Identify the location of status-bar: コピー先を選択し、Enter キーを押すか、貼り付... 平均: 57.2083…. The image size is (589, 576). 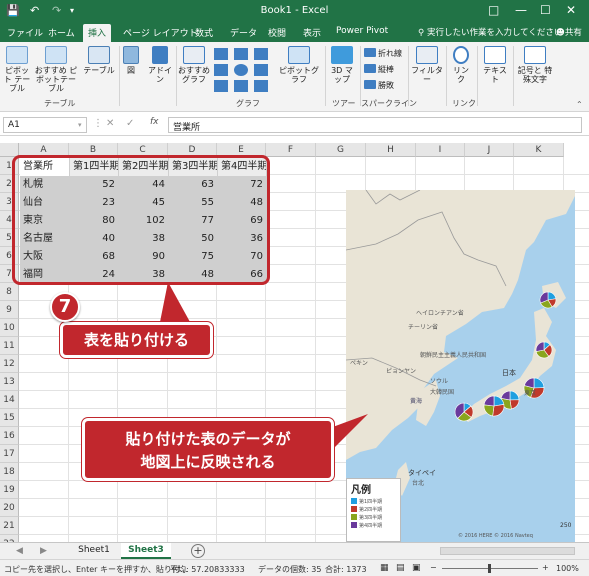
(294, 567).